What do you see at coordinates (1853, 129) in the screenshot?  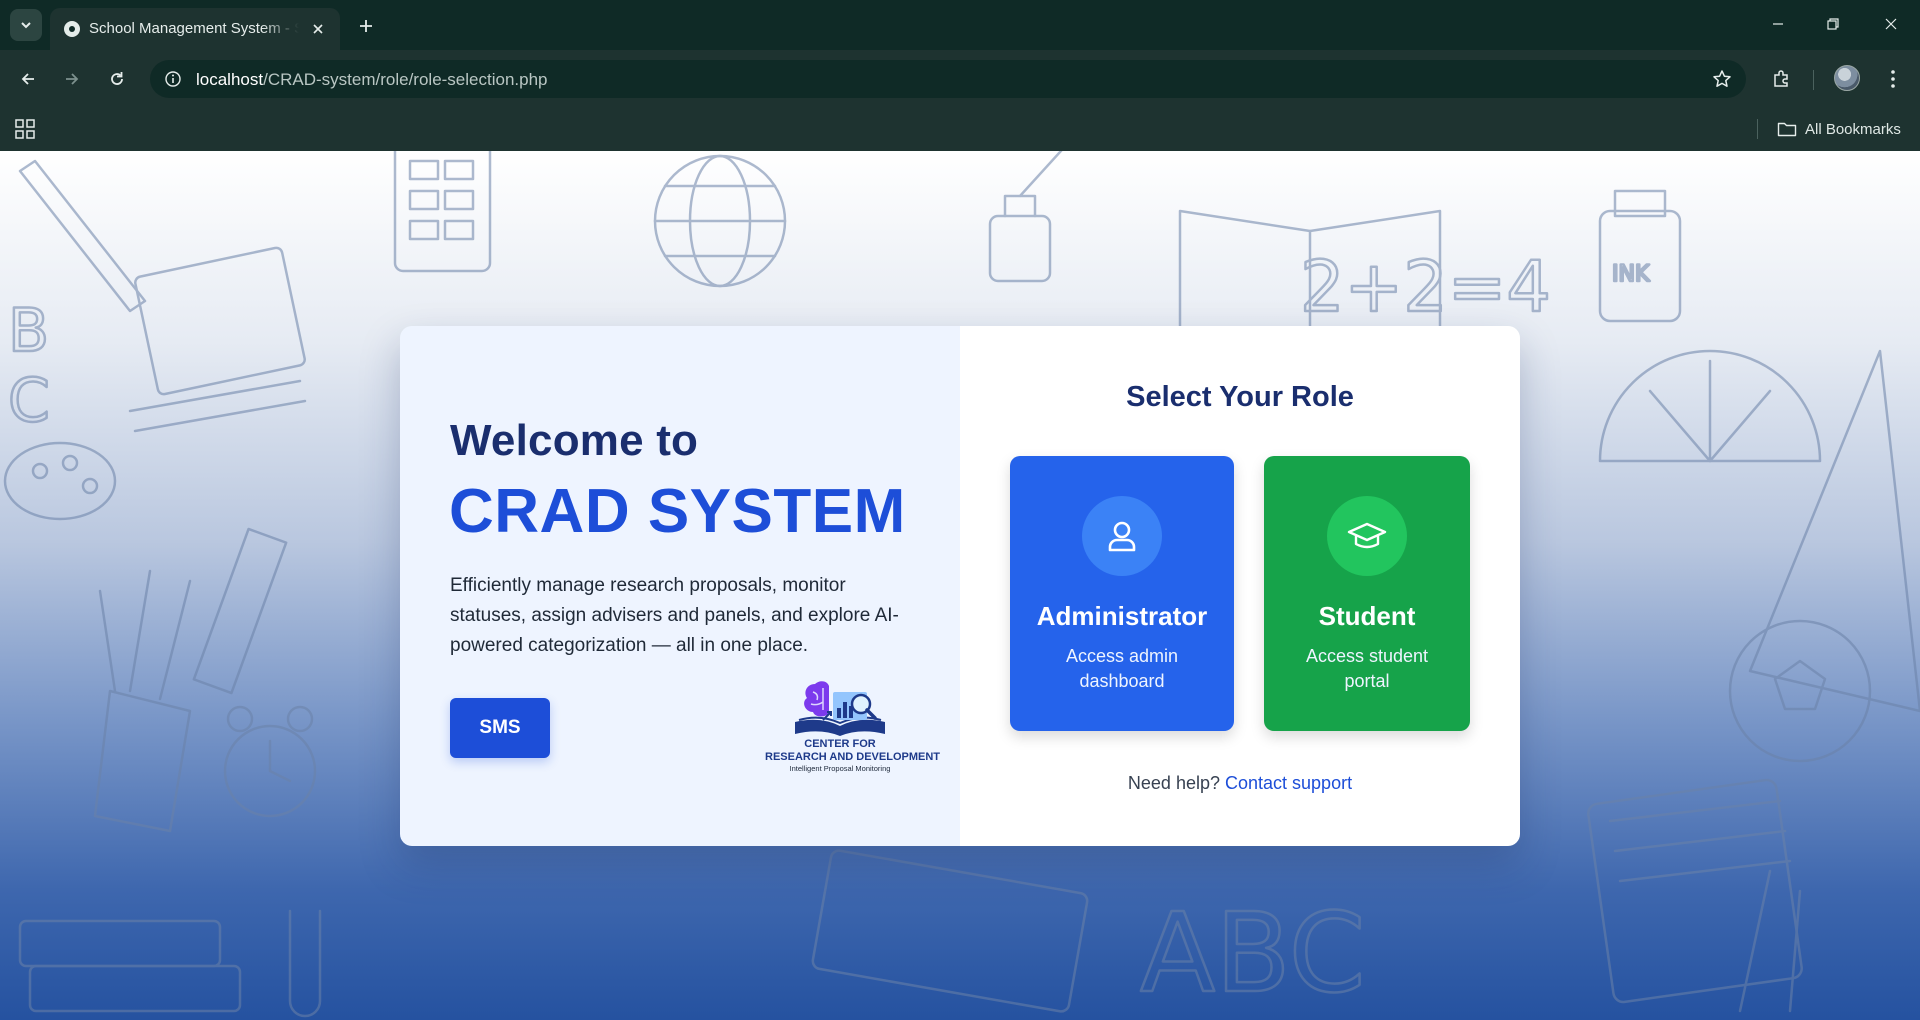 I see `all-bookmarks-label: All Bookmarks` at bounding box center [1853, 129].